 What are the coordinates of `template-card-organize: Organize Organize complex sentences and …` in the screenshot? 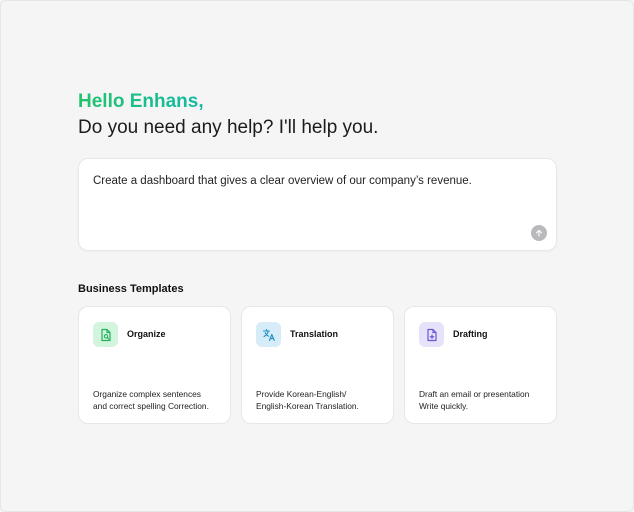 It's located at (154, 365).